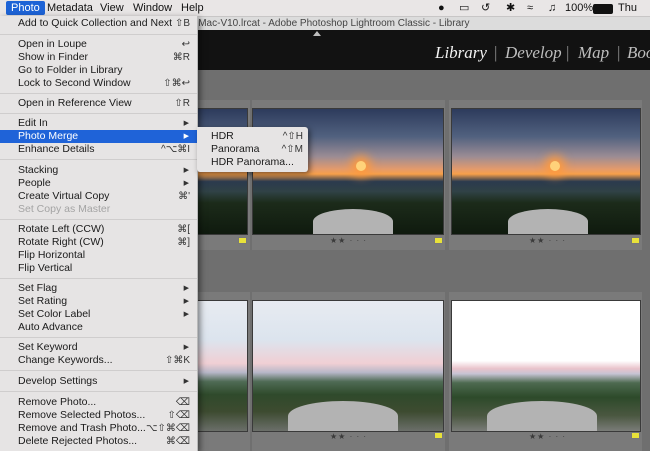  What do you see at coordinates (75, 103) in the screenshot?
I see `menu-item-label: Open in Reference View` at bounding box center [75, 103].